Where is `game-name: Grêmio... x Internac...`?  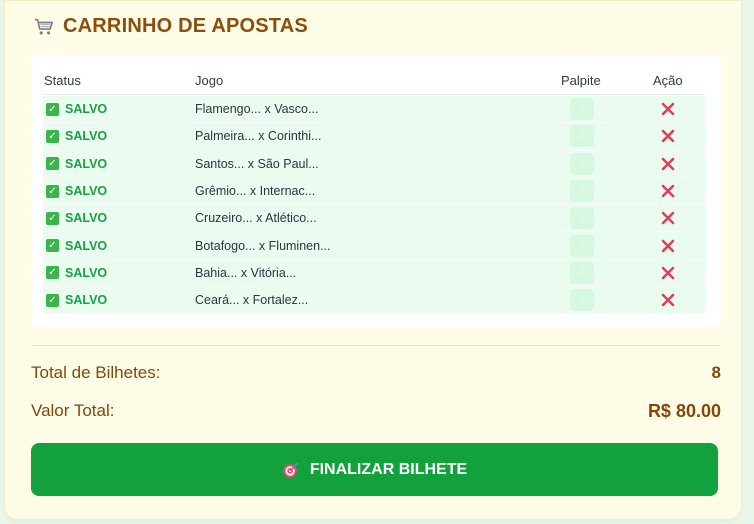
game-name: Grêmio... x Internac... is located at coordinates (255, 191).